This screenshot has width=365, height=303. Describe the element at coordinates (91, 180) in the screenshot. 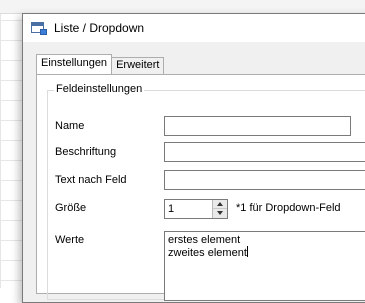

I see `after-text-label: Text nach Feld` at that location.